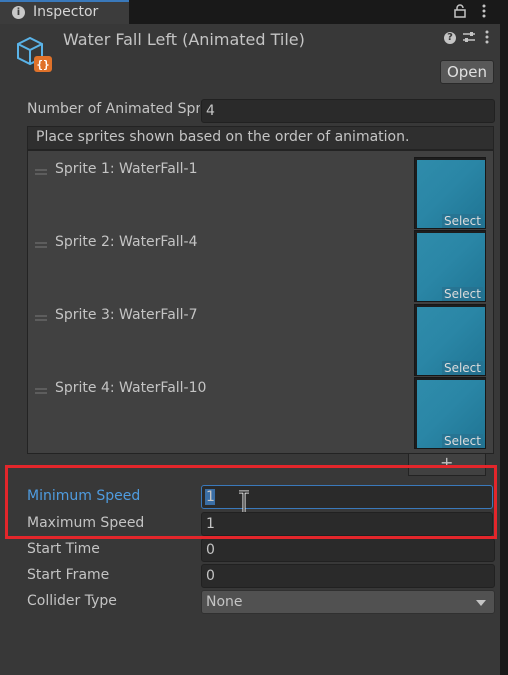 Image resolution: width=508 pixels, height=675 pixels. Describe the element at coordinates (251, 502) in the screenshot. I see `highlight-box` at that location.